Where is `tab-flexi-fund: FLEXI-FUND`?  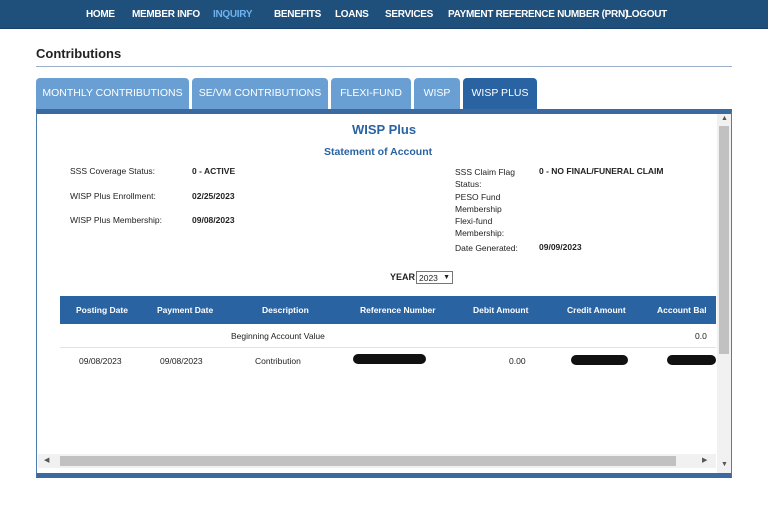
tab-flexi-fund: FLEXI-FUND is located at coordinates (371, 93).